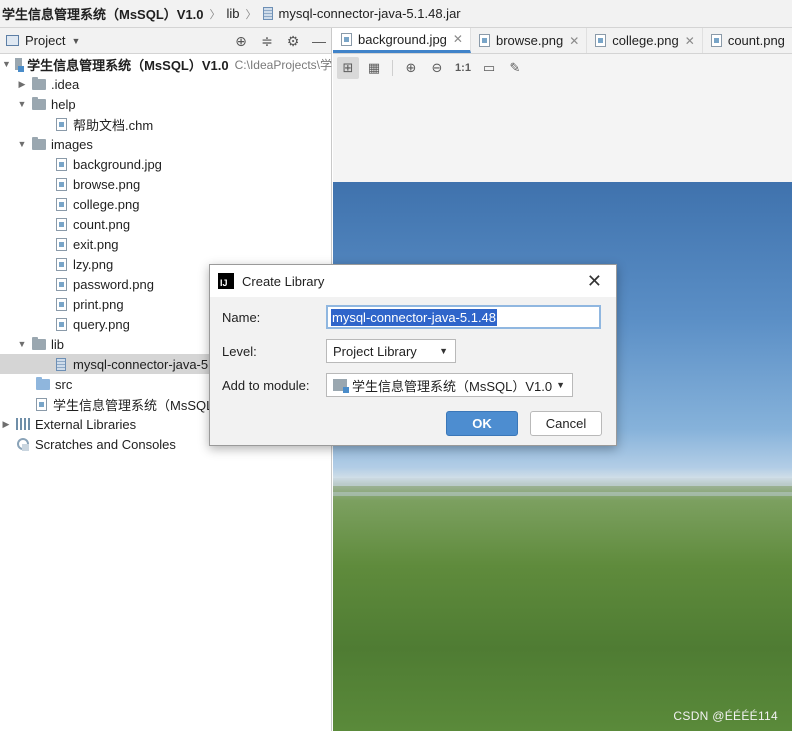  What do you see at coordinates (374, 68) in the screenshot?
I see `chessboard-icon: ▦` at bounding box center [374, 68].